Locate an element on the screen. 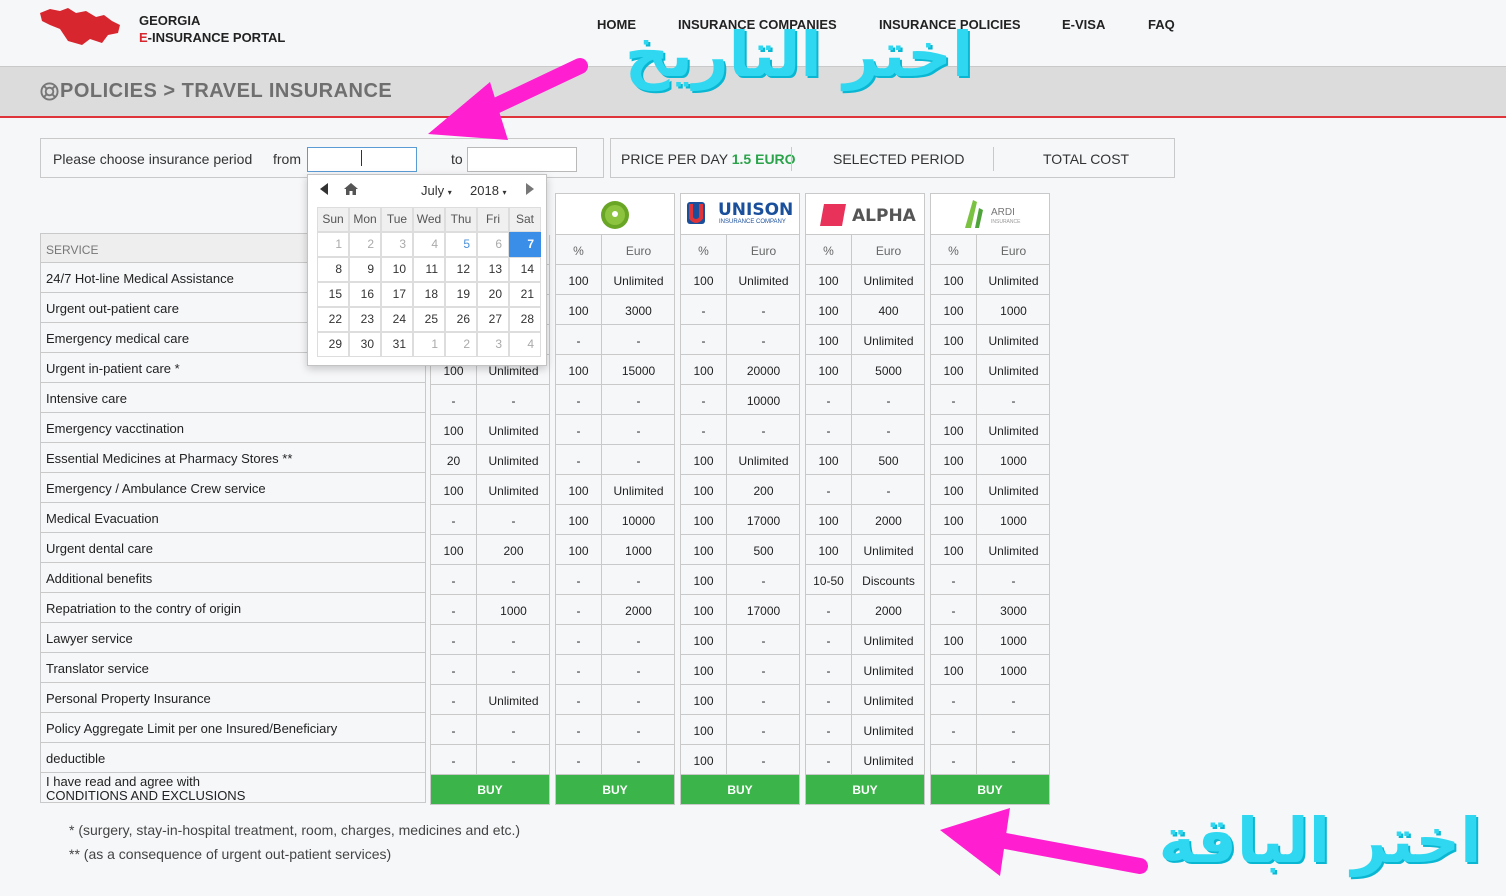 This screenshot has width=1506, height=896. arrow-to-date is located at coordinates (508, 99).